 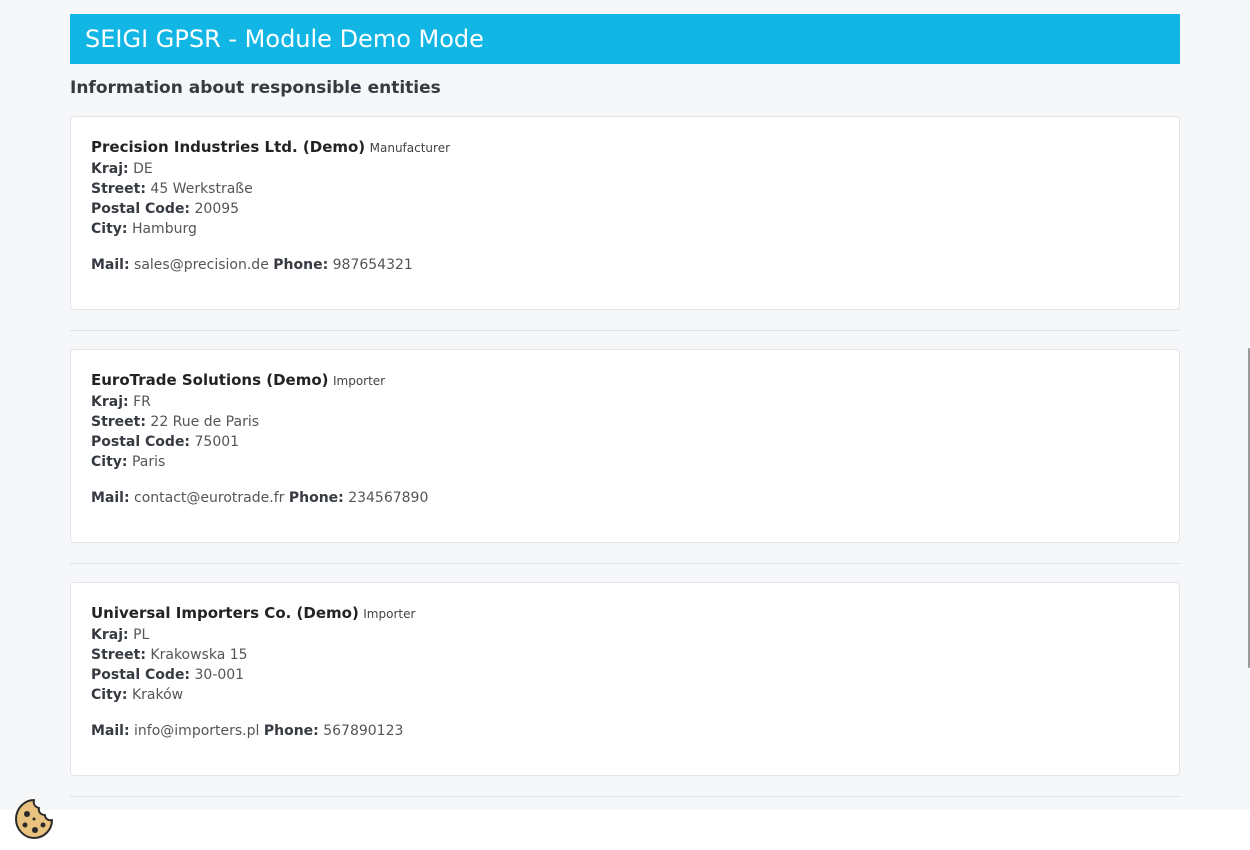 I want to click on mail-value: sales@precision.de, so click(x=201, y=265).